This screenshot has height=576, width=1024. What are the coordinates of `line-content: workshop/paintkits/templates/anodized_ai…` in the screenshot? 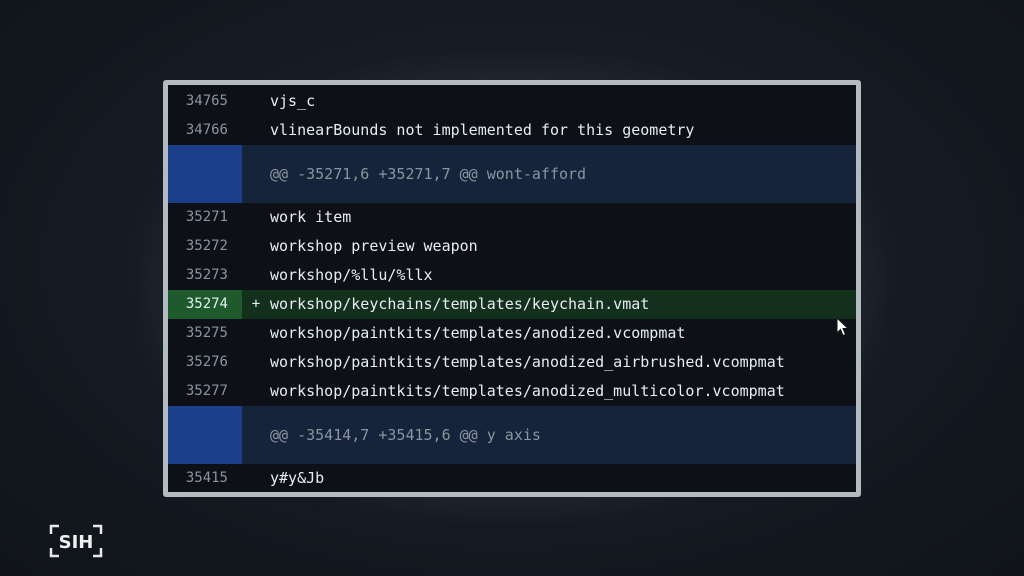 It's located at (527, 362).